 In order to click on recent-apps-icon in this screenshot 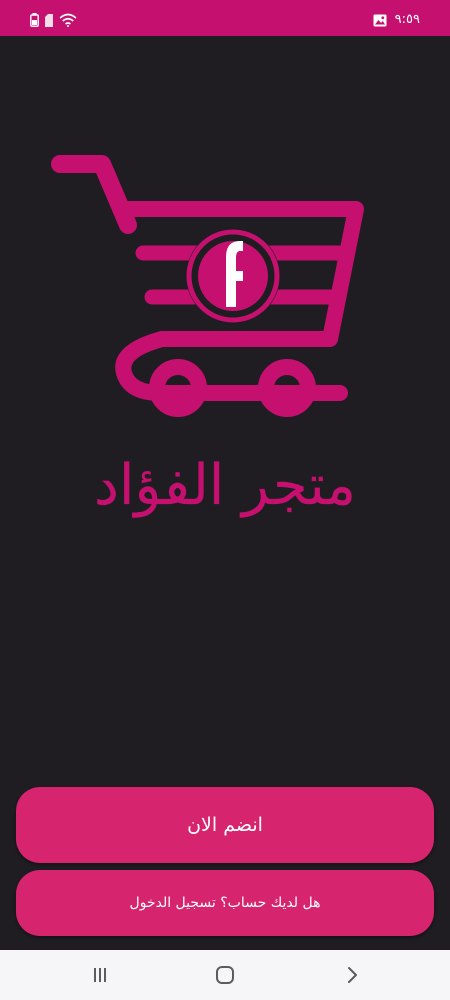, I will do `click(100, 975)`.